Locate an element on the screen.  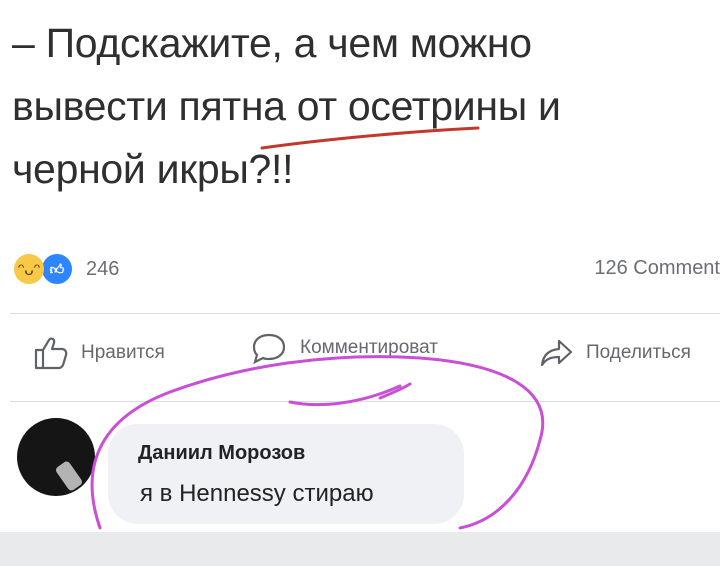
avatar-highlight is located at coordinates (69, 476).